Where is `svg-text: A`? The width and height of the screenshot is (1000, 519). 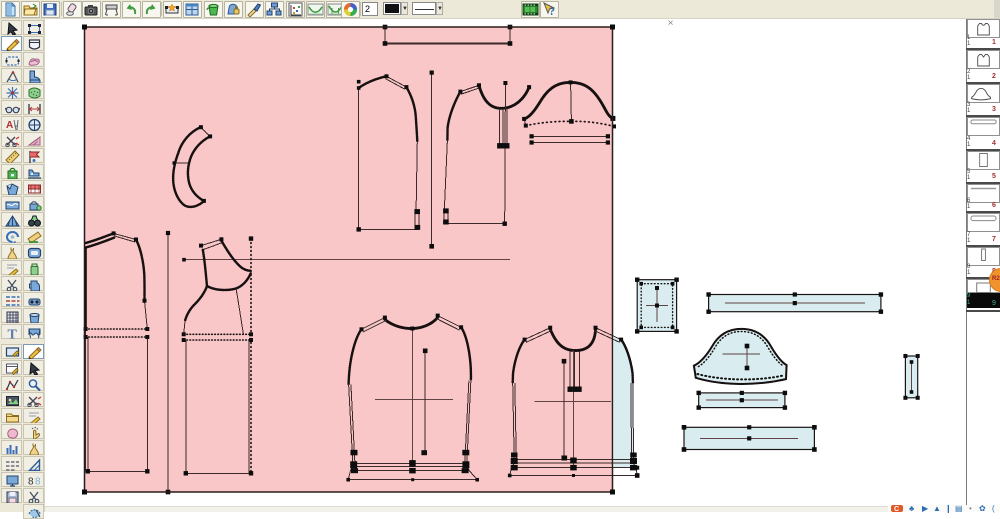
svg-text: A is located at coordinates (9, 125).